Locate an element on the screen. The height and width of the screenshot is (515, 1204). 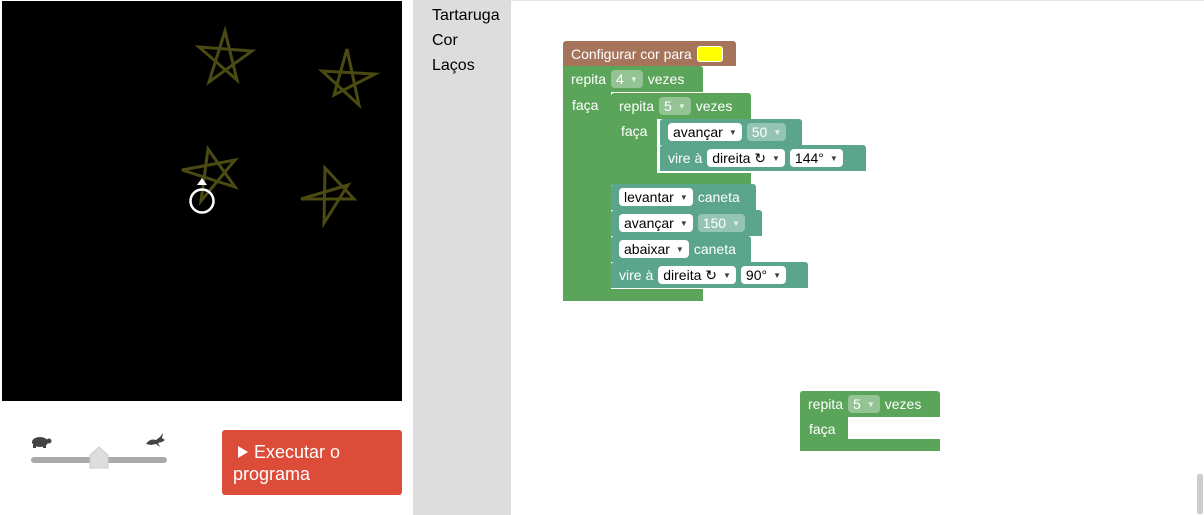
toolbox: Tartaruga Cor Laços is located at coordinates (462, 257).